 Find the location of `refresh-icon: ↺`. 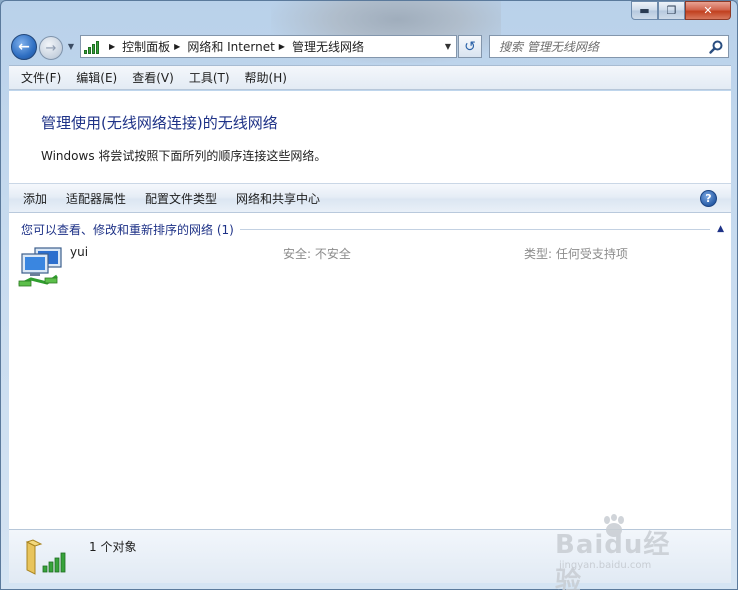

refresh-icon: ↺ is located at coordinates (470, 46).